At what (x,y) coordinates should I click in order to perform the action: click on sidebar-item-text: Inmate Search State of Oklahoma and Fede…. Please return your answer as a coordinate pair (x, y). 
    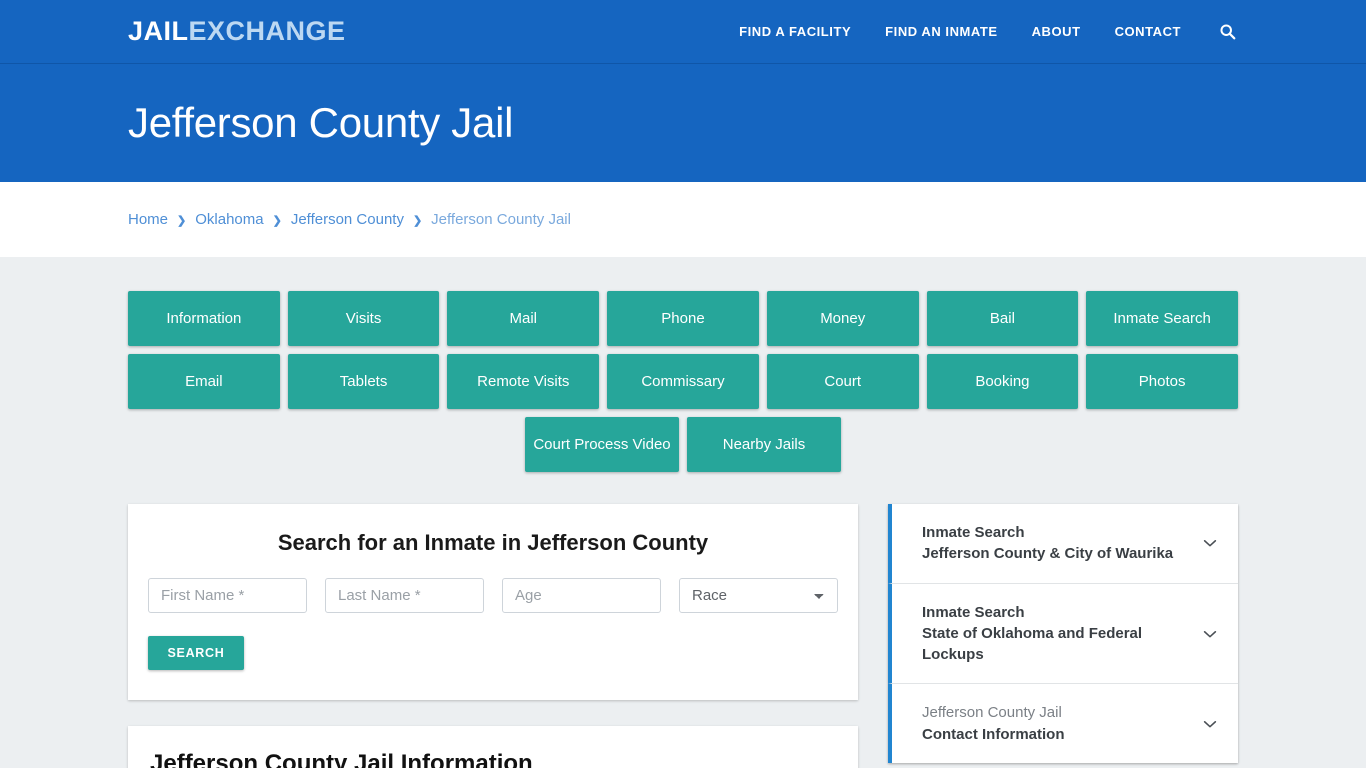
    Looking at the image, I should click on (1054, 634).